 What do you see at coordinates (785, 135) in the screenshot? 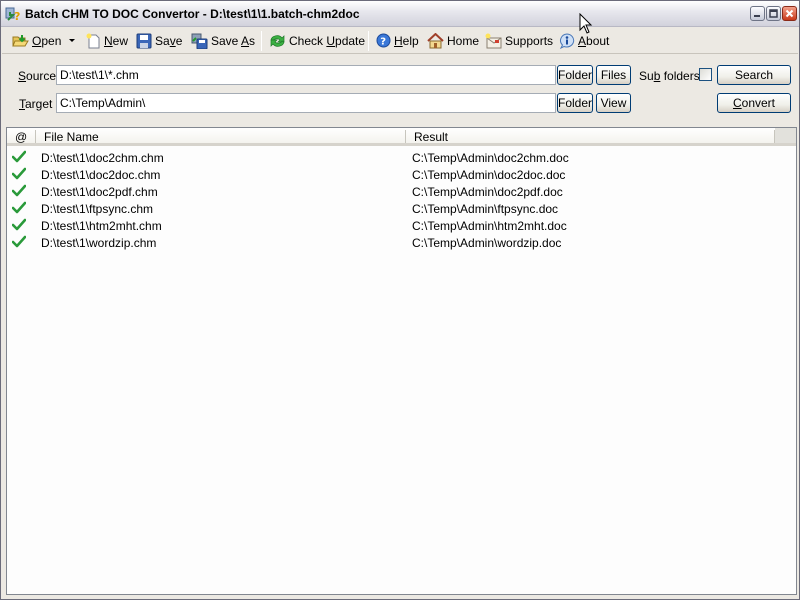
I see `header-filler` at bounding box center [785, 135].